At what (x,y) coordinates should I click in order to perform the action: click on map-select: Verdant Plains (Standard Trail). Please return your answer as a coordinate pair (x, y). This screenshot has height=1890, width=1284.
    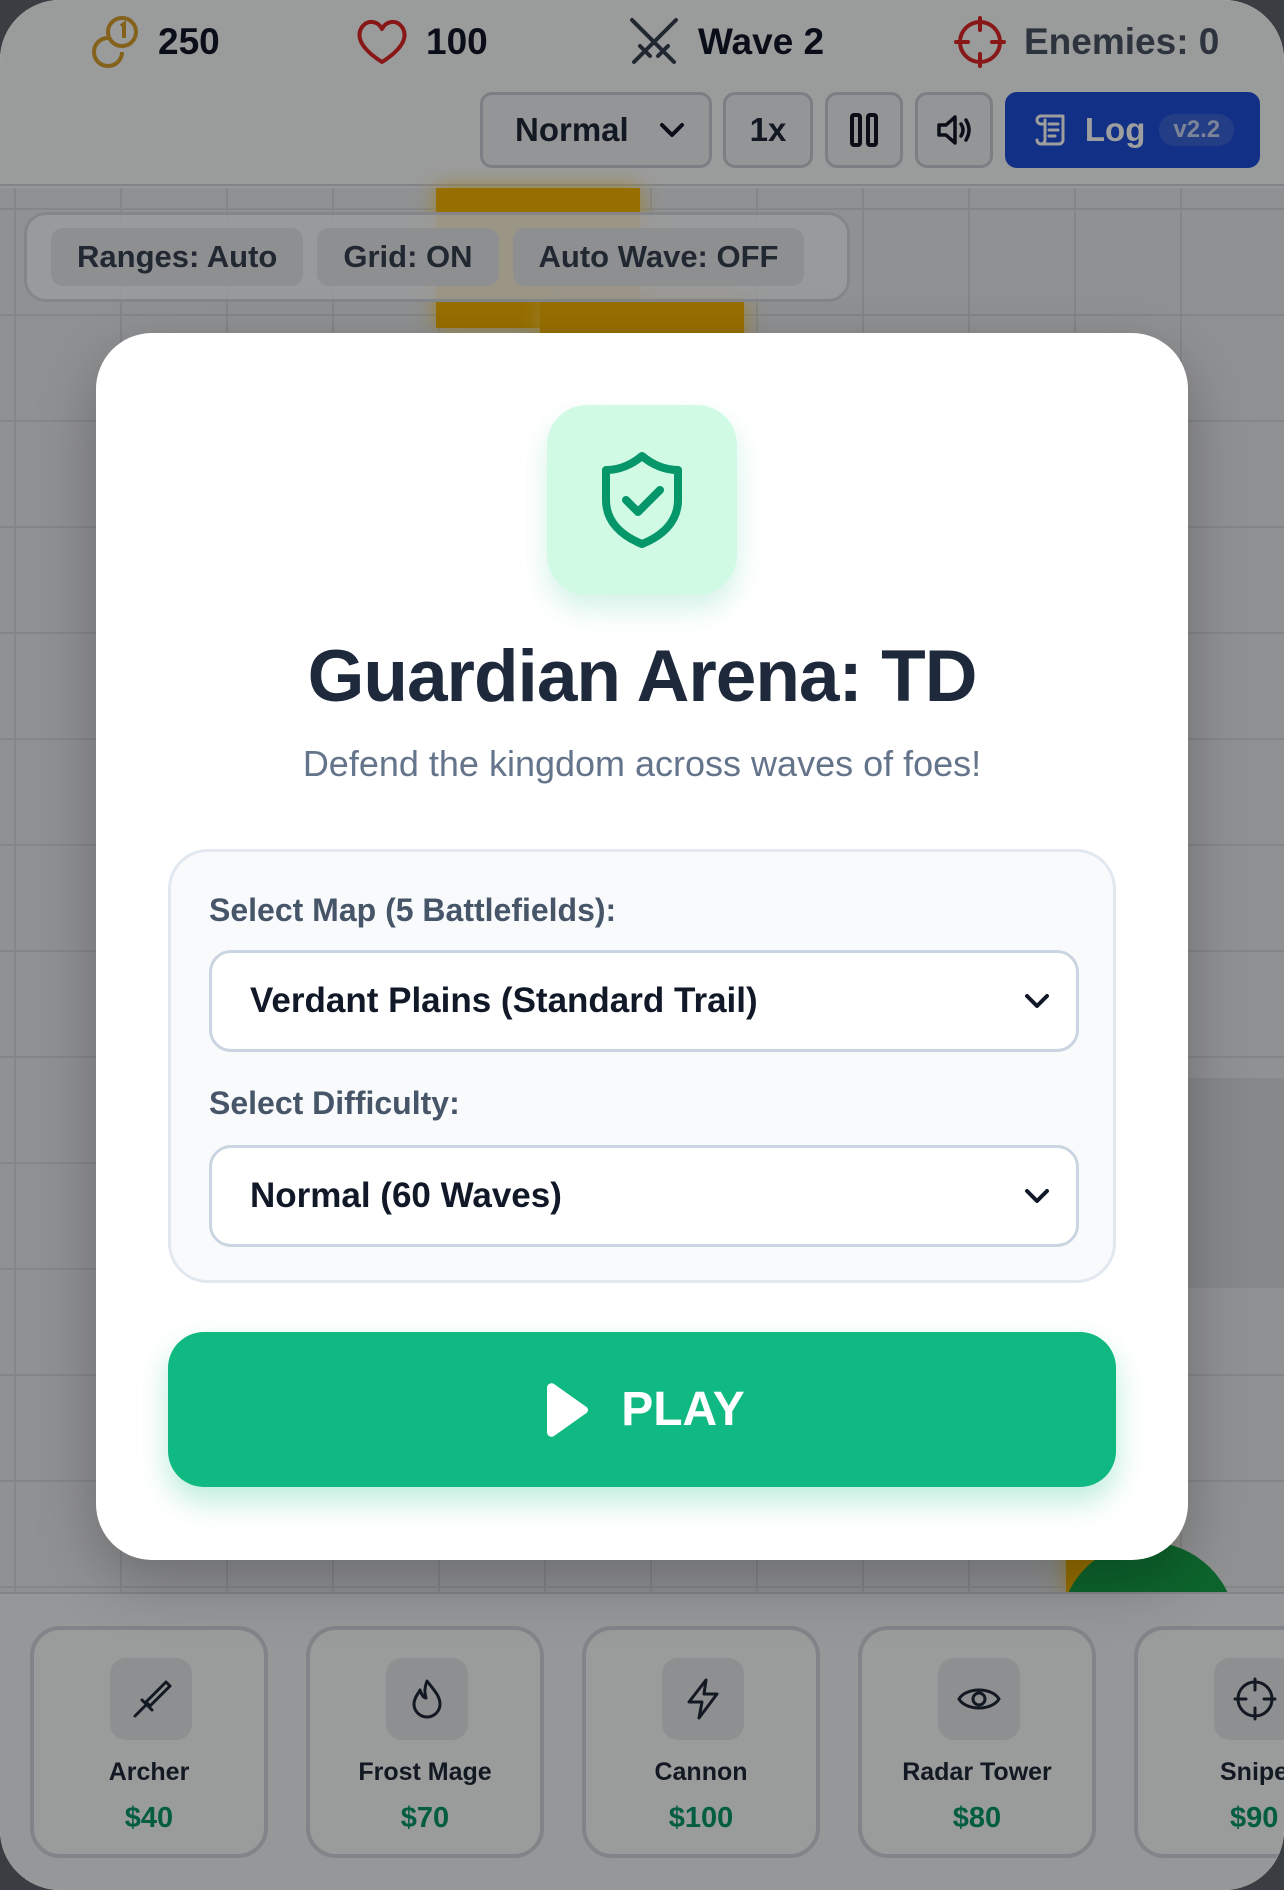
    Looking at the image, I should click on (644, 1001).